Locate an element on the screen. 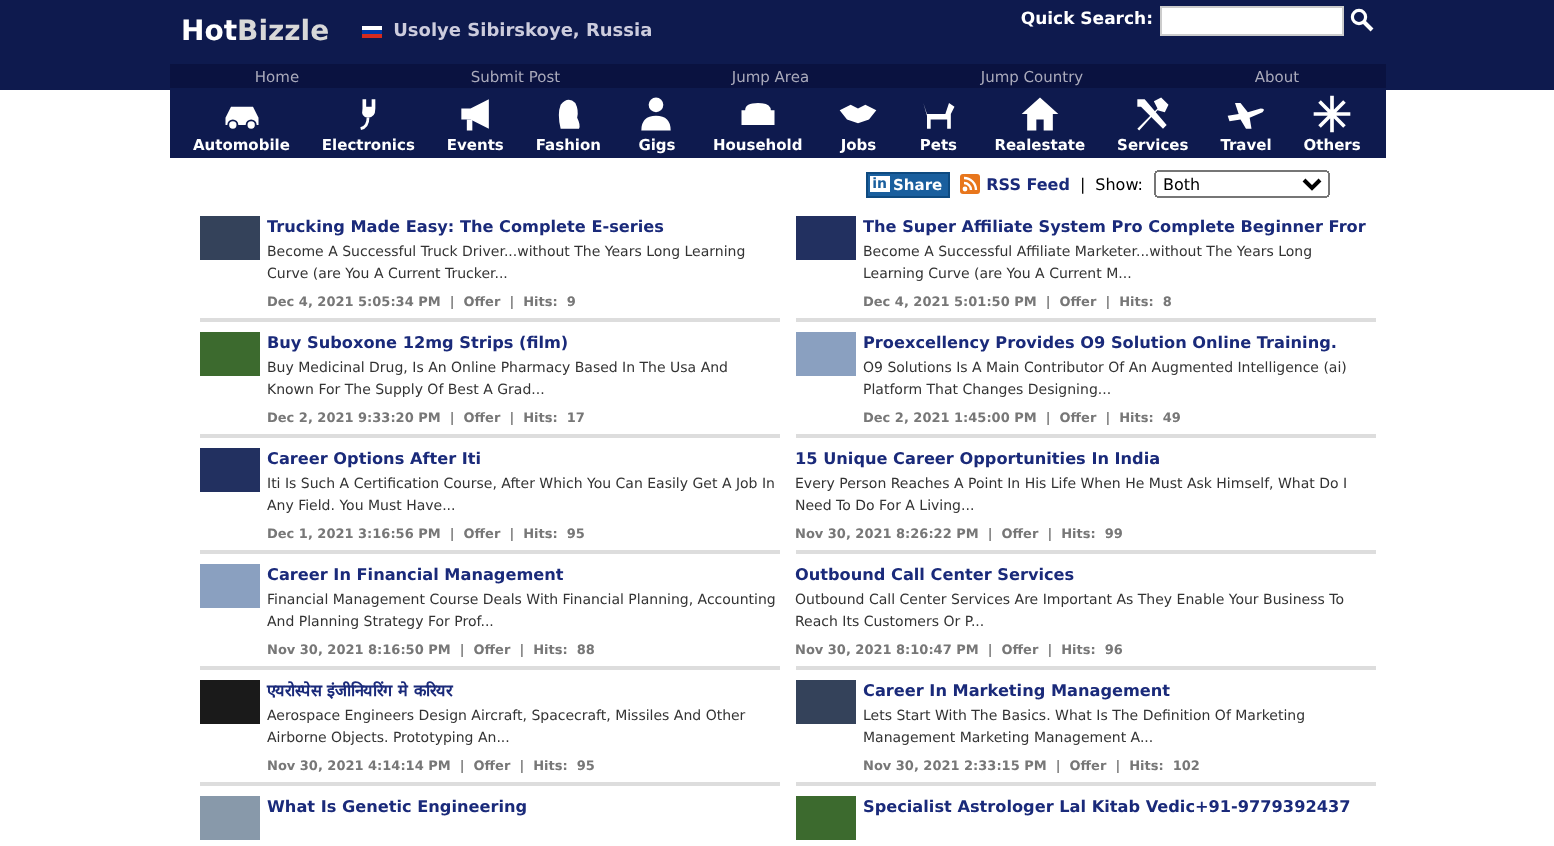 The height and width of the screenshot is (846, 1554). flag-icon is located at coordinates (371, 32).